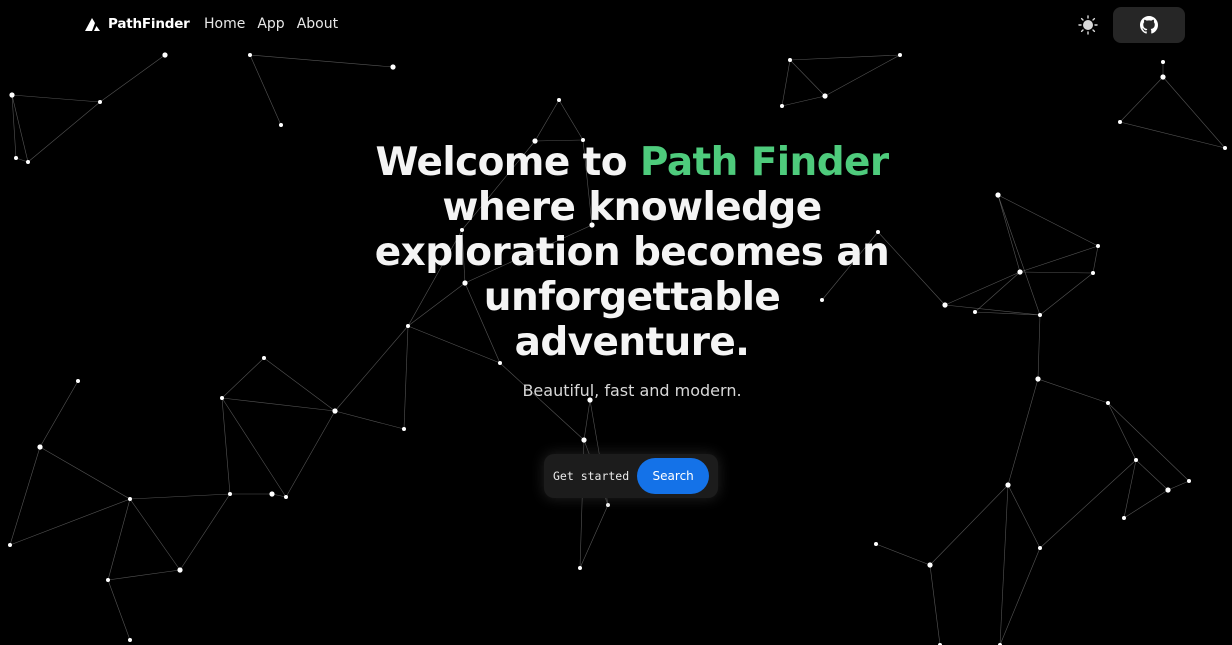  I want to click on cta-group: Get started Search, so click(631, 476).